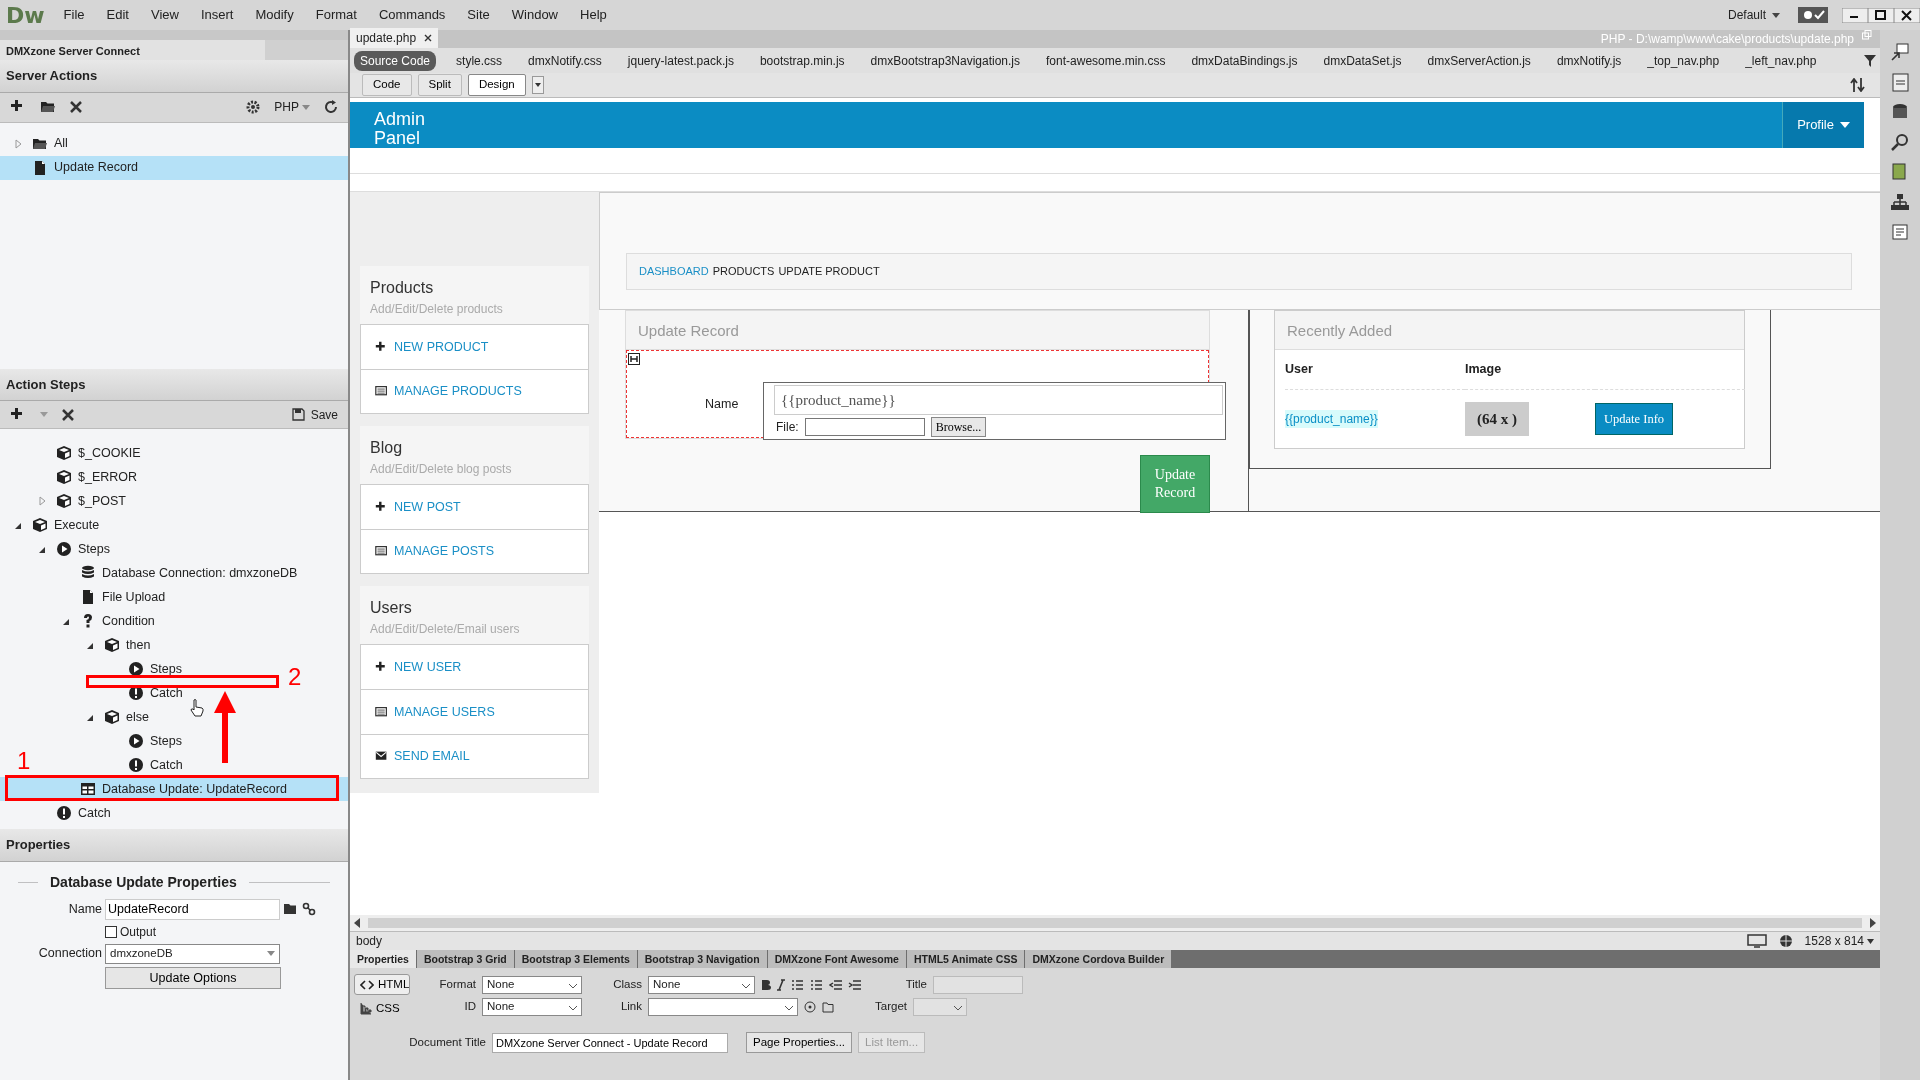 The image size is (1920, 1080). Describe the element at coordinates (1881, 15) in the screenshot. I see `maximize-icon` at that location.